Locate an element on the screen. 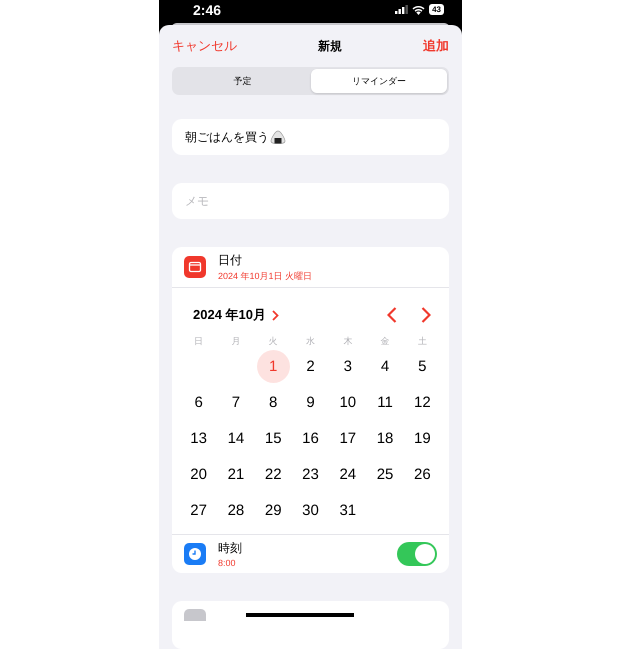 This screenshot has height=649, width=640. calendar-day: 29 is located at coordinates (273, 510).